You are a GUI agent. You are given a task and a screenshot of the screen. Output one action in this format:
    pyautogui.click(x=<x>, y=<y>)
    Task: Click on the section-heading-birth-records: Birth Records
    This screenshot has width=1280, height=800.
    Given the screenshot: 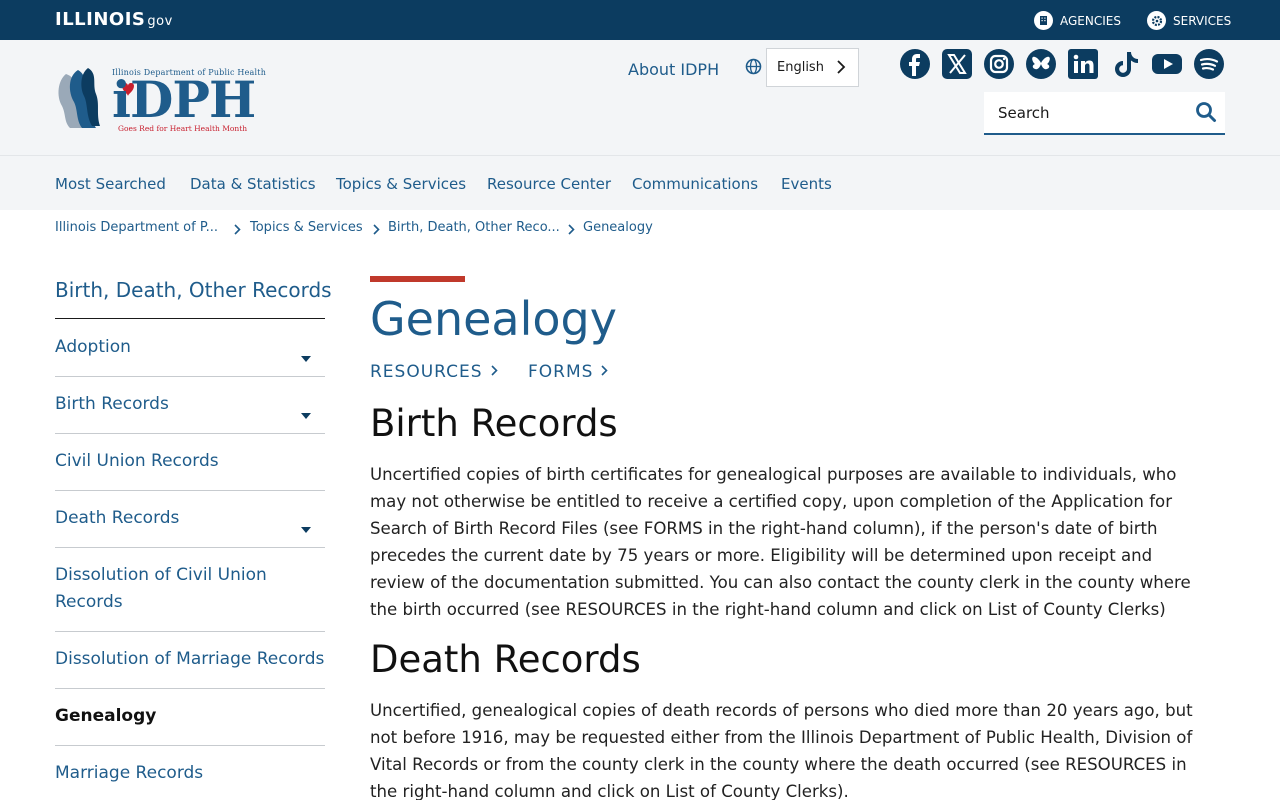 What is the action you would take?
    pyautogui.click(x=494, y=423)
    